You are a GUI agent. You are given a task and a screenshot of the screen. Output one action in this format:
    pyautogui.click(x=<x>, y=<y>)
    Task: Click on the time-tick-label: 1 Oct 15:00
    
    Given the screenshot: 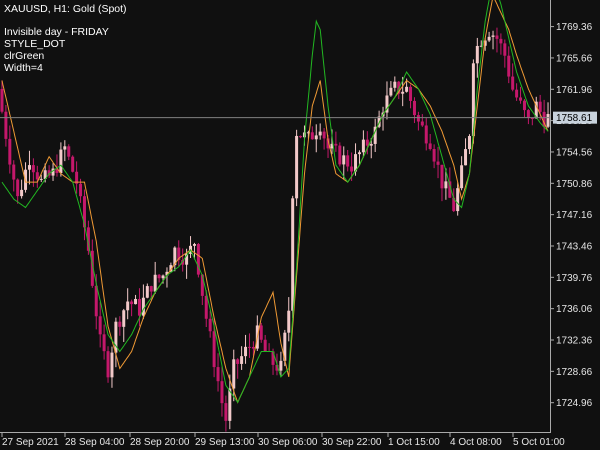 What is the action you would take?
    pyautogui.click(x=414, y=442)
    